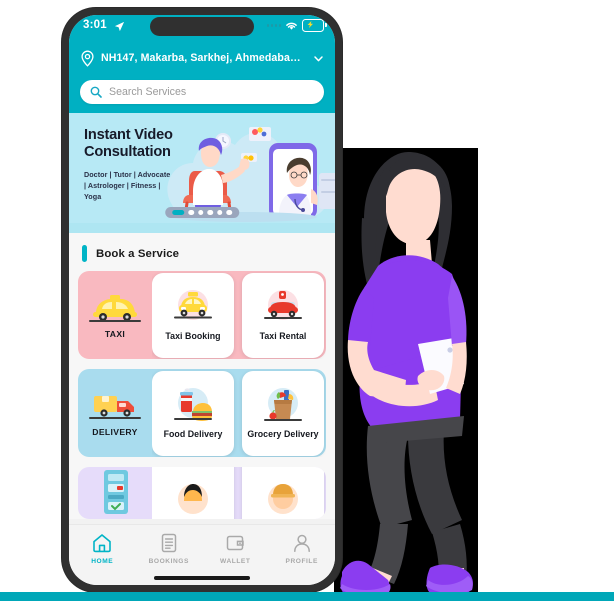  What do you see at coordinates (239, 315) in the screenshot?
I see `taxi-cards: Taxi Booking Taxi Rental` at bounding box center [239, 315].